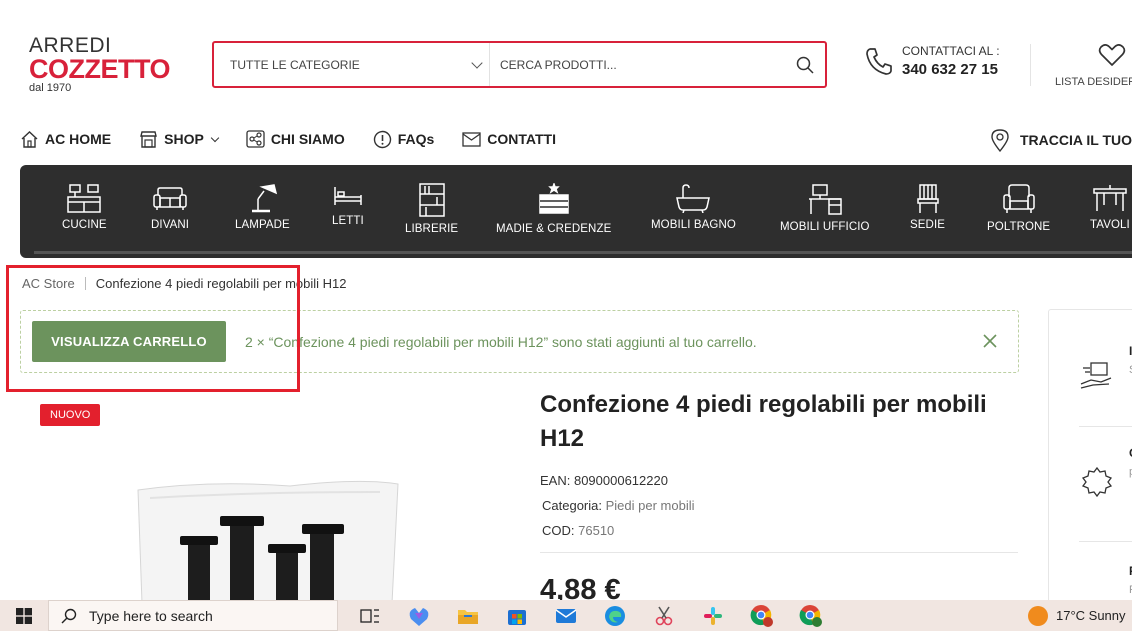  What do you see at coordinates (262, 225) in the screenshot?
I see `category-label: LAMPADE` at bounding box center [262, 225].